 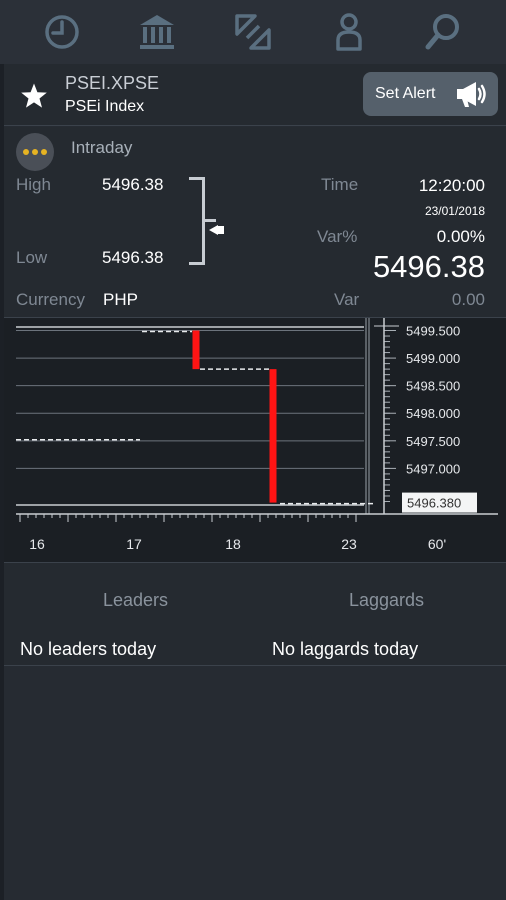 What do you see at coordinates (210, 220) in the screenshot?
I see `range-bracket-tick` at bounding box center [210, 220].